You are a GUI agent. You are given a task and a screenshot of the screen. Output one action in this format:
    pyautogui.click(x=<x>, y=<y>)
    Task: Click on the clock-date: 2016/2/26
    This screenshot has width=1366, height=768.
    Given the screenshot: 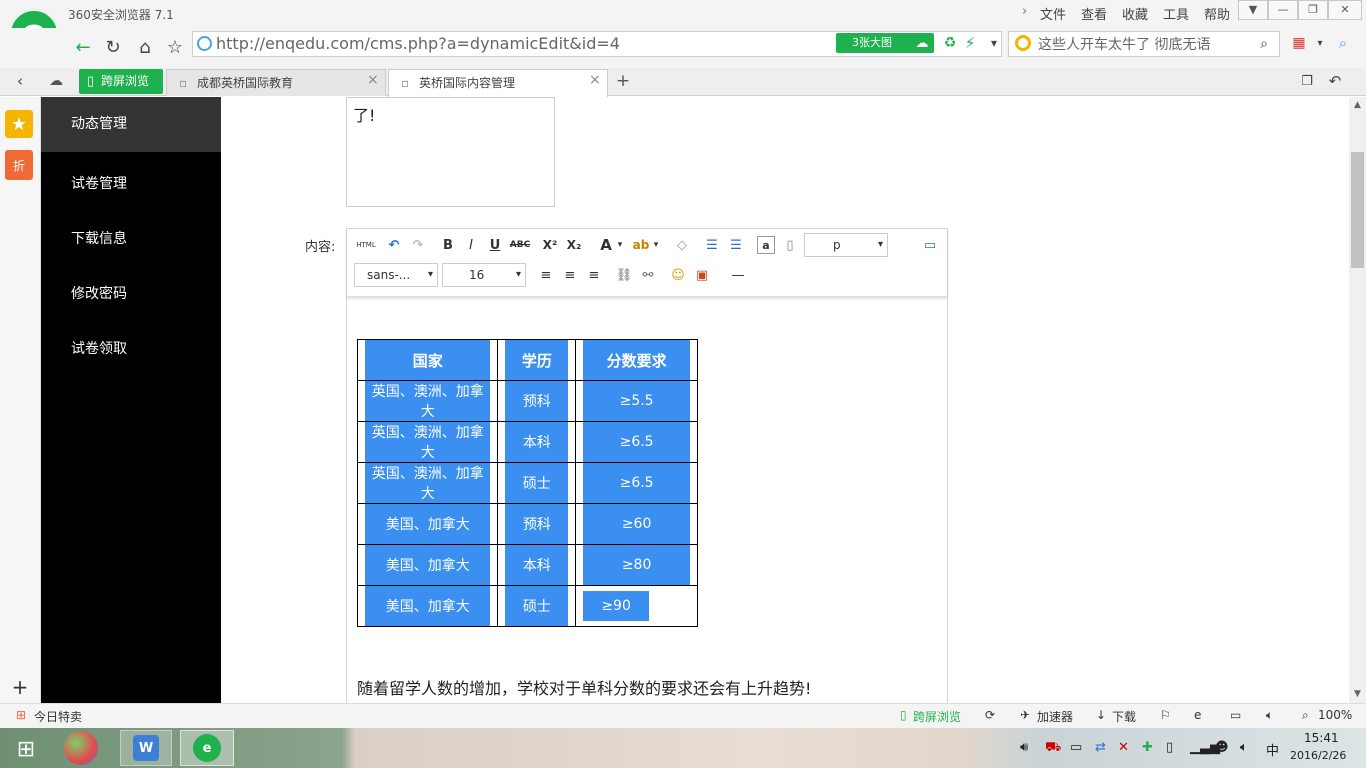 What is the action you would take?
    pyautogui.click(x=1318, y=755)
    